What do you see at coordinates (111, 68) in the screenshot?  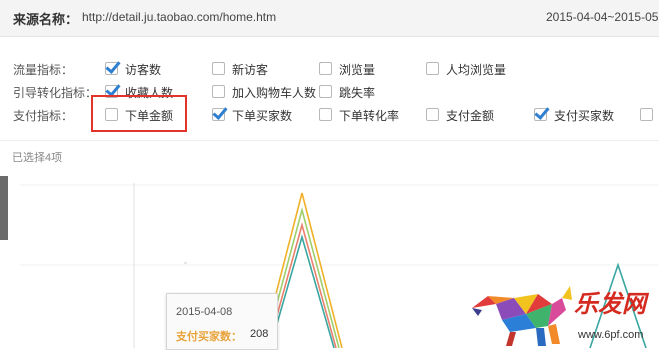 I see `checkbox-visitors` at bounding box center [111, 68].